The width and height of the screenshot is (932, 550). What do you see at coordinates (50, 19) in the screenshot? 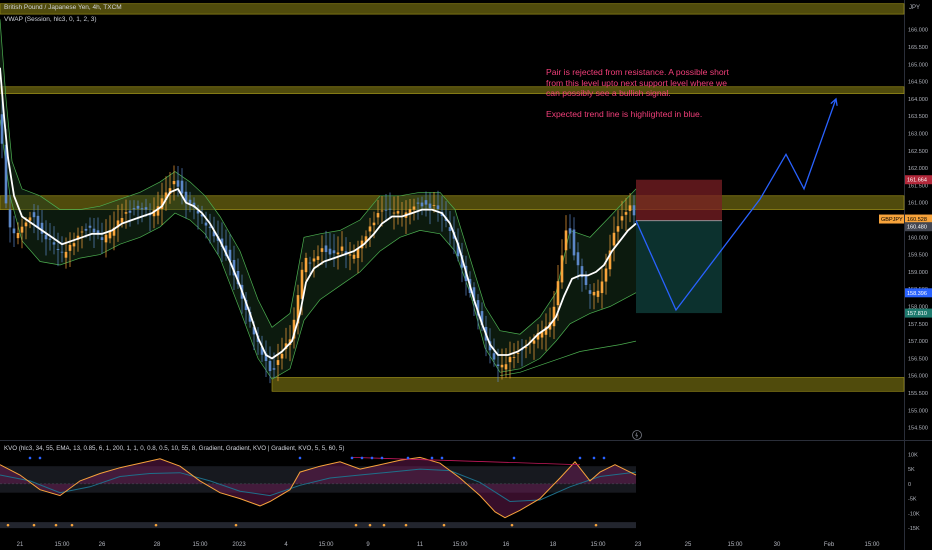
I see `vwap-legend: VWAP (Session, hlc3, 0, 1, 2, 3)` at bounding box center [50, 19].